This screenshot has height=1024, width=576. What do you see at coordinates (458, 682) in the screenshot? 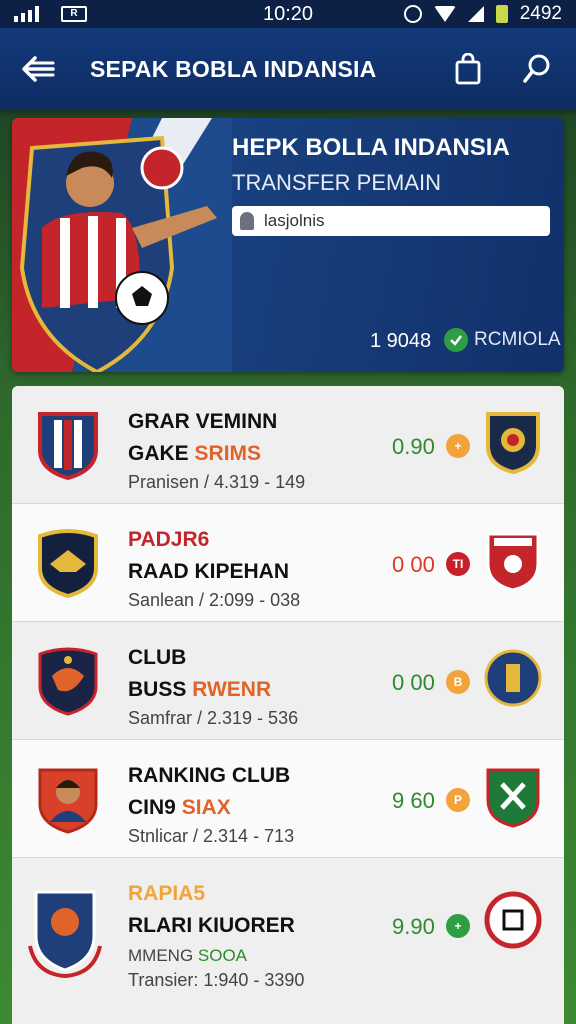
I see `status-badge: B` at bounding box center [458, 682].